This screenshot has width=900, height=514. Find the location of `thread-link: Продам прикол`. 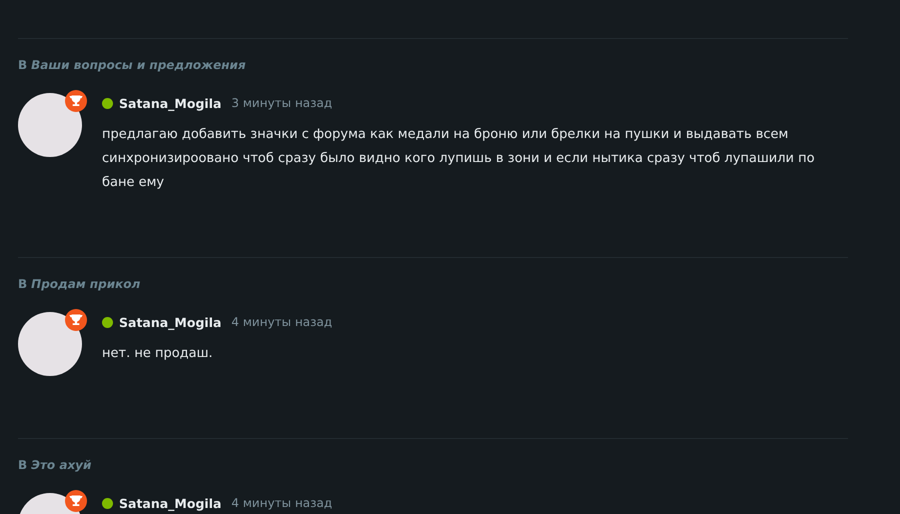

thread-link: Продам прикол is located at coordinates (85, 284).